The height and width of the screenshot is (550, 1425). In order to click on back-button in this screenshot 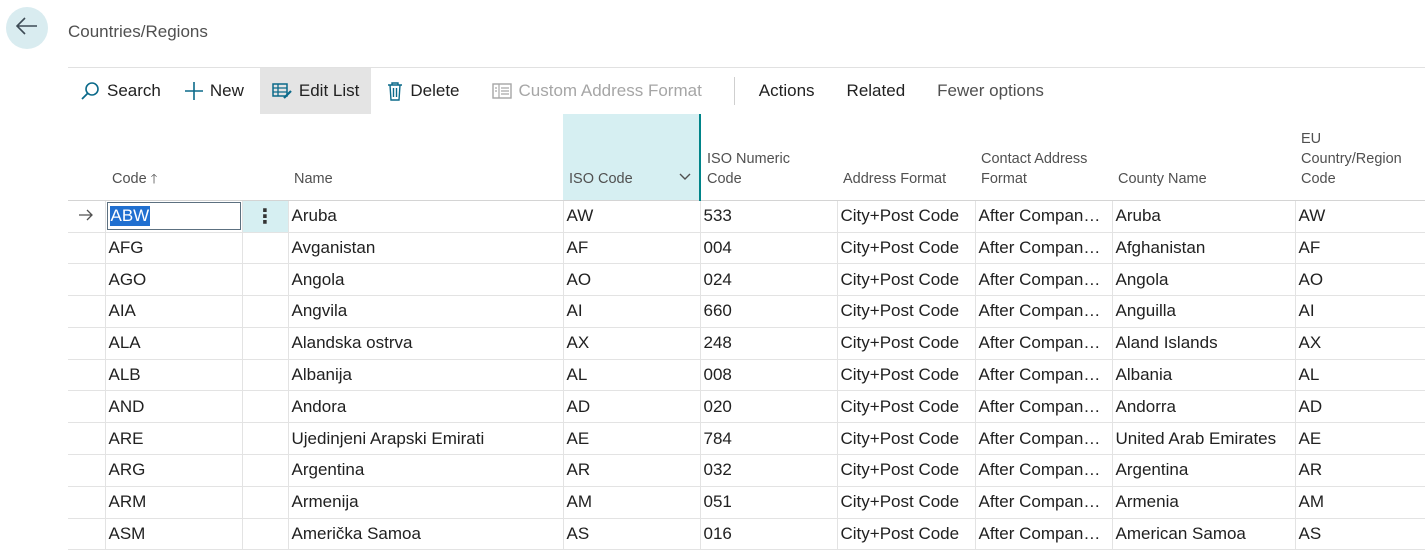, I will do `click(27, 28)`.